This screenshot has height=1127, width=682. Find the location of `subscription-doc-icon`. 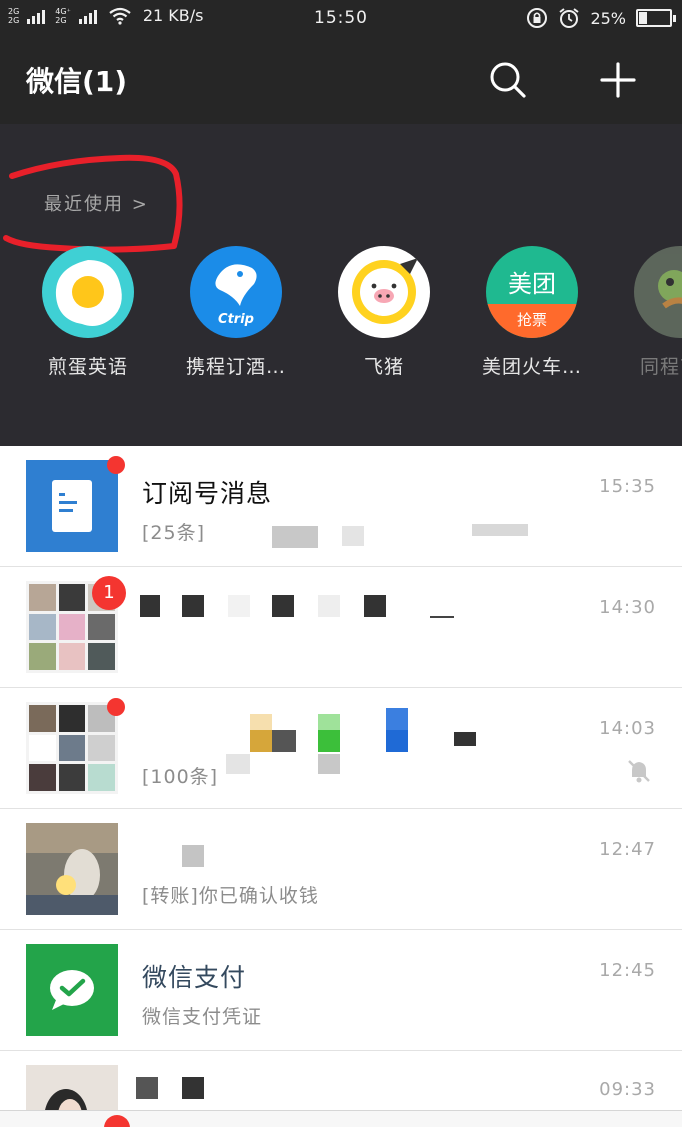

subscription-doc-icon is located at coordinates (72, 506).